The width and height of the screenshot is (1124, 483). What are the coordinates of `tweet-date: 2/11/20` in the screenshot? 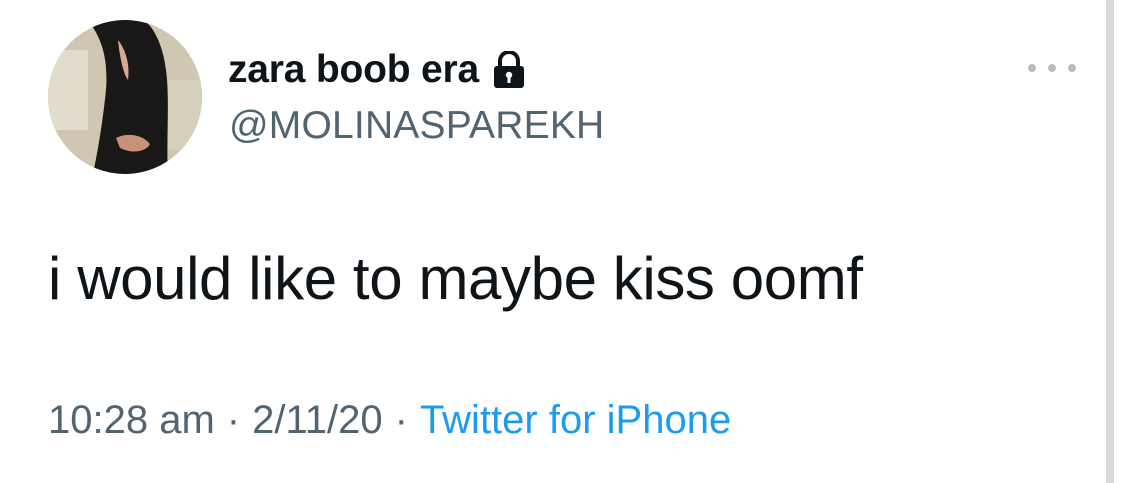 It's located at (317, 420).